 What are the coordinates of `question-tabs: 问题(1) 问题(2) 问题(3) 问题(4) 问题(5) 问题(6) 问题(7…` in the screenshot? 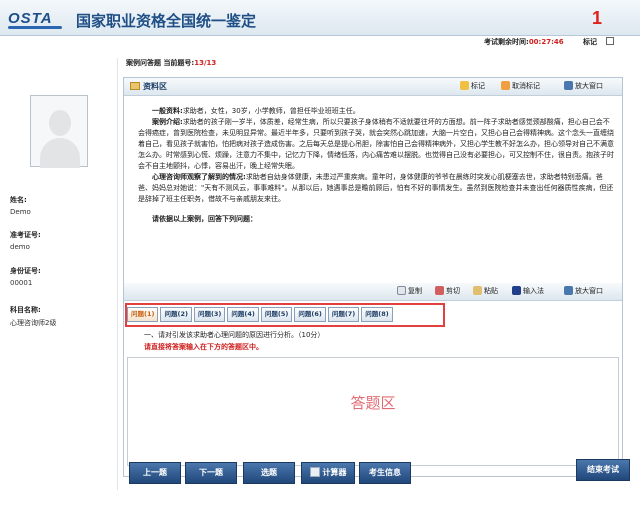 It's located at (260, 315).